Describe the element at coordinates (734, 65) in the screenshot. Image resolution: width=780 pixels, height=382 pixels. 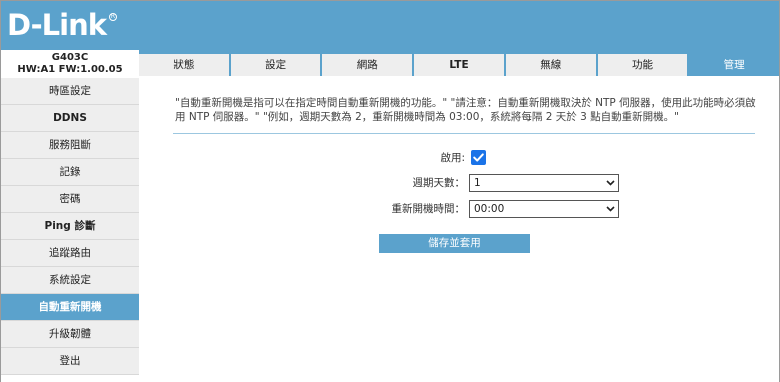
I see `tab-management: 管理` at that location.